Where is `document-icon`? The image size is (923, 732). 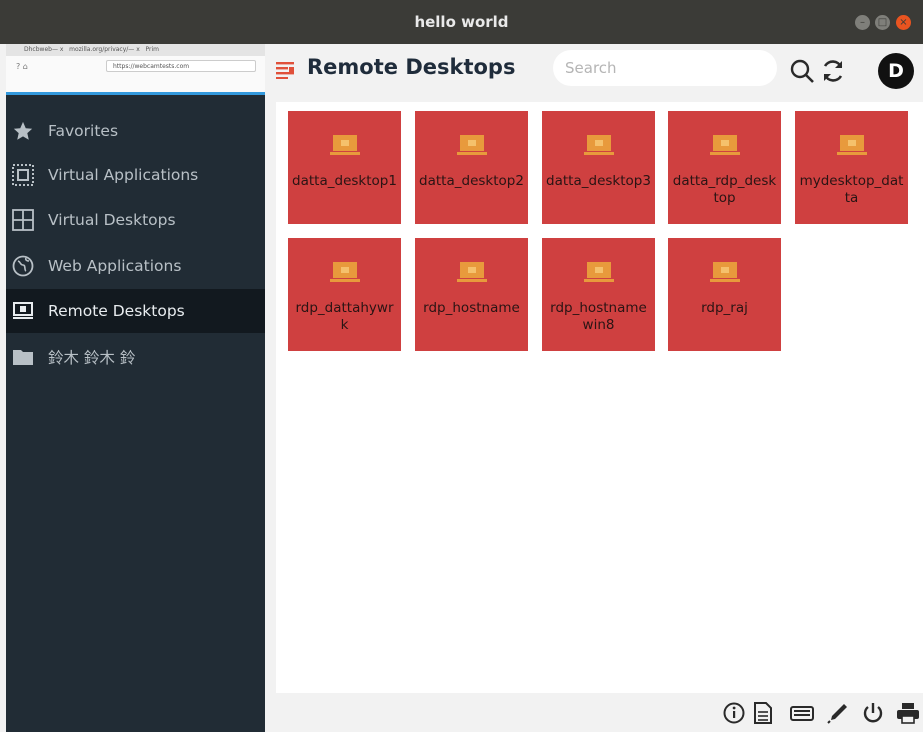 document-icon is located at coordinates (763, 713).